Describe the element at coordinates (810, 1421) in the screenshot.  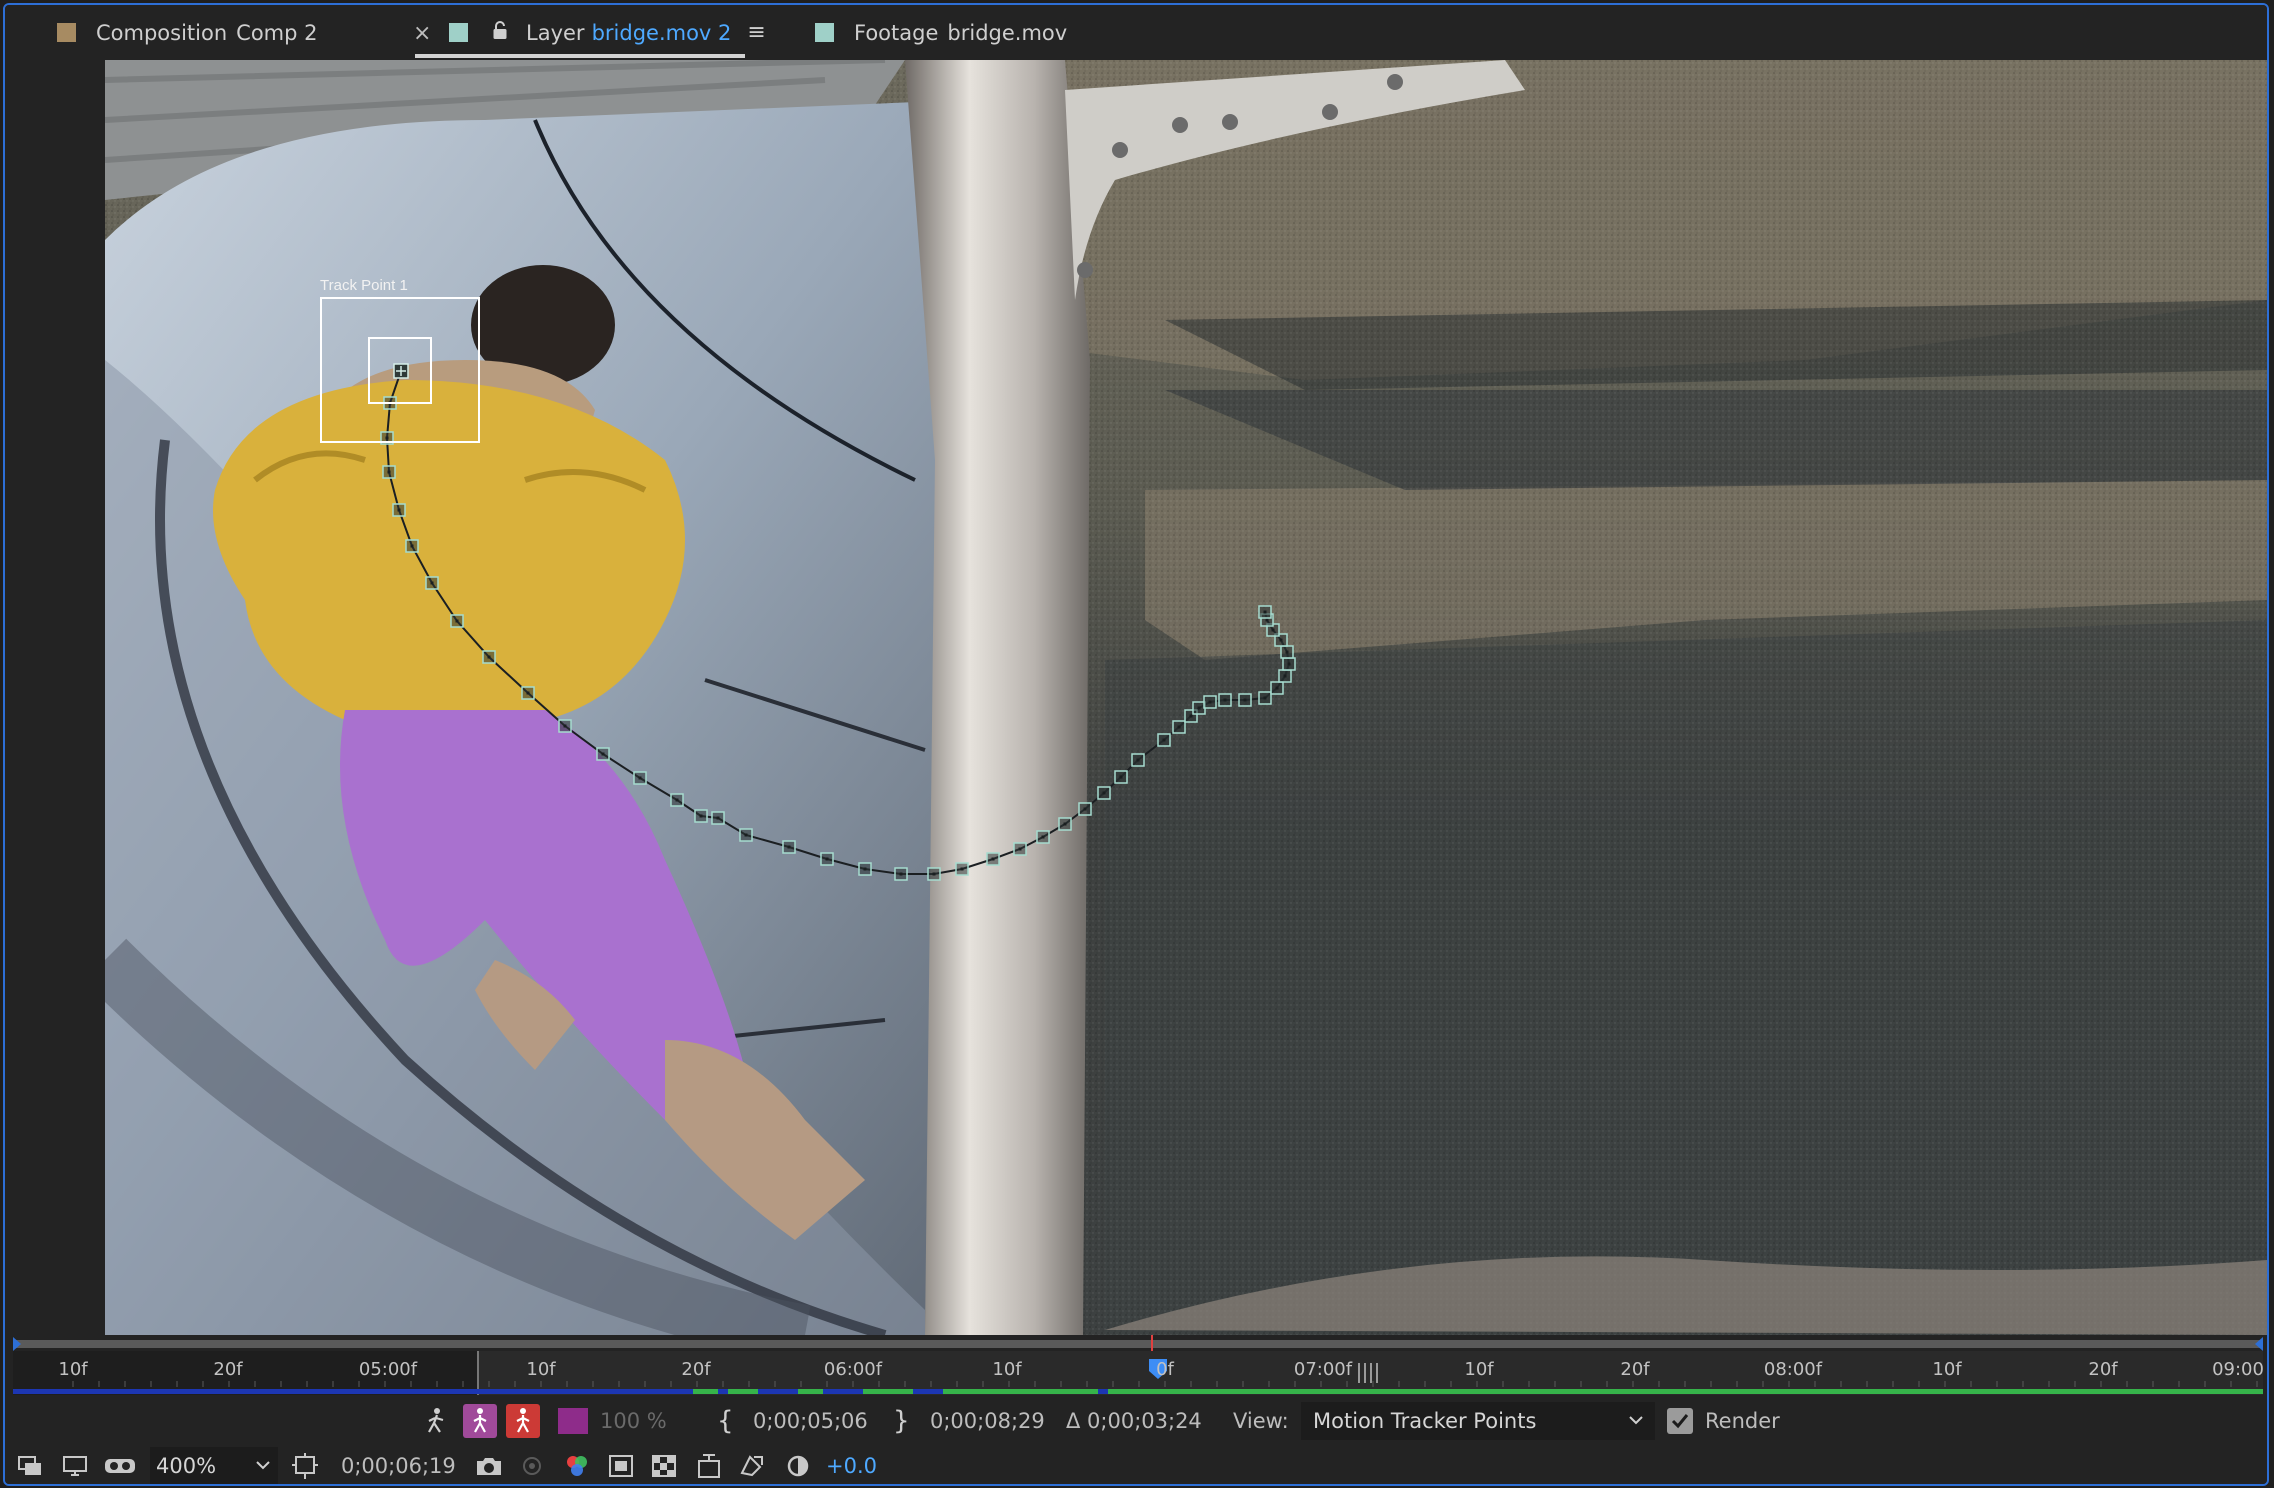
I see `in-point-value: 0;00;05;06` at that location.